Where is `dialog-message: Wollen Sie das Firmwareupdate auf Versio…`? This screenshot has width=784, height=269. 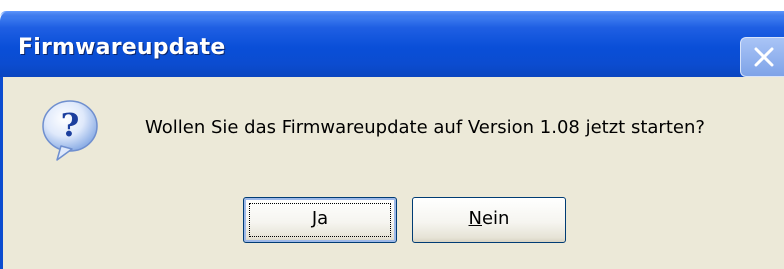 dialog-message: Wollen Sie das Firmwareupdate auf Versio… is located at coordinates (425, 127).